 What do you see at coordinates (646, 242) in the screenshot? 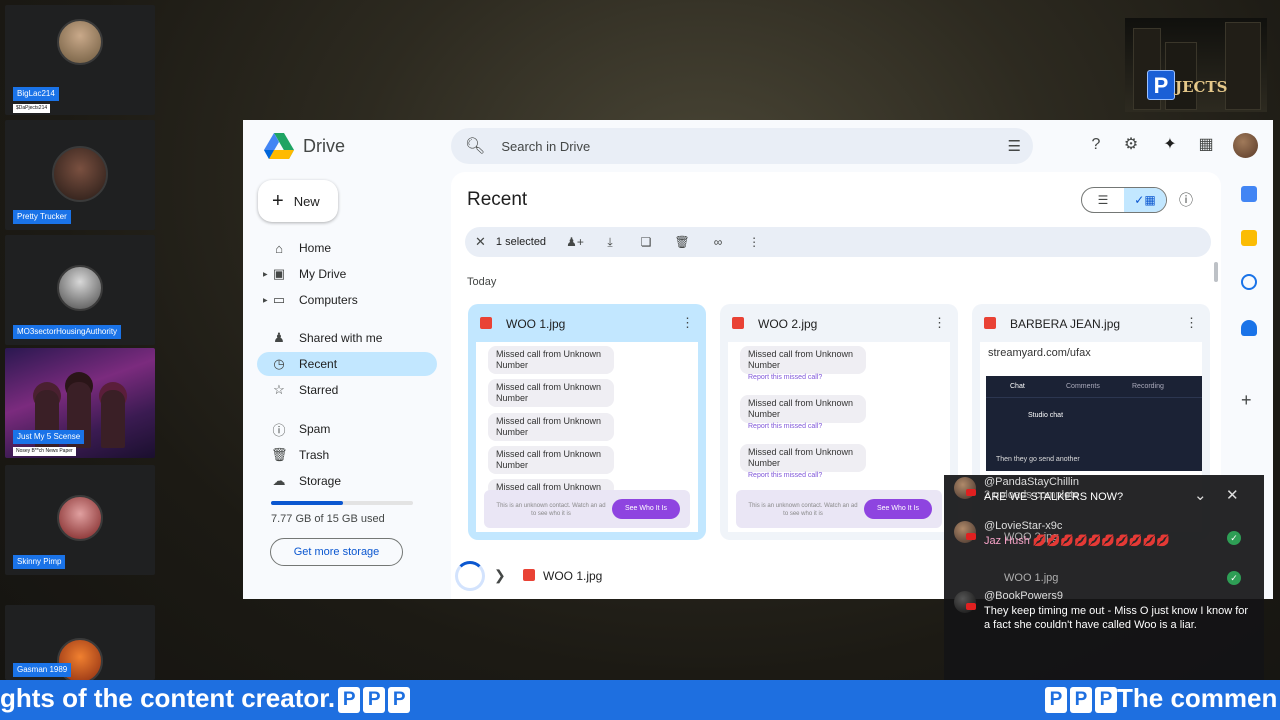
I see `move-icon: ❏` at bounding box center [646, 242].